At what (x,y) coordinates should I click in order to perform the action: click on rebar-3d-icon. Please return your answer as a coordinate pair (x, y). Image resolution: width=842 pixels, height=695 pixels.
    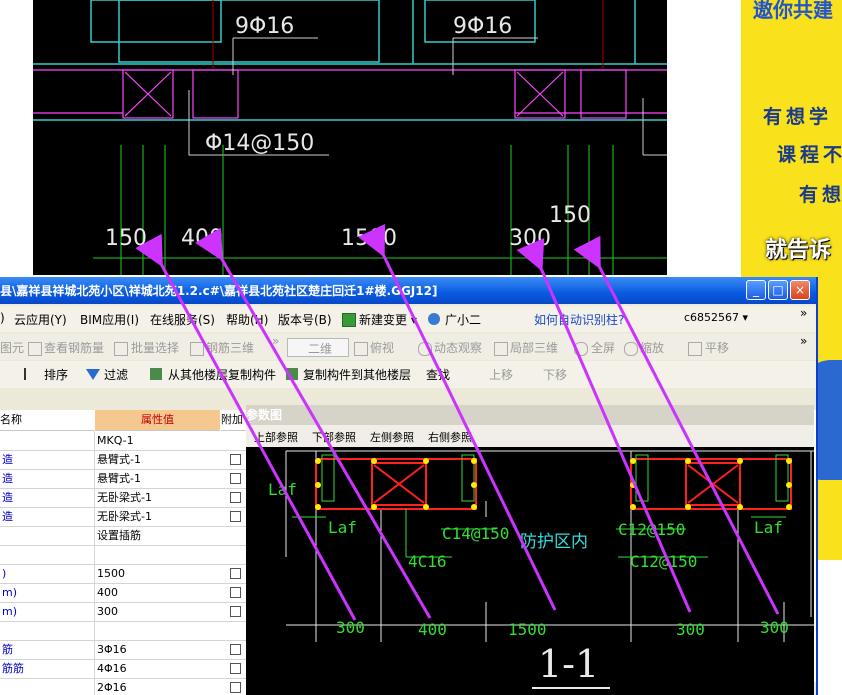
    Looking at the image, I should click on (197, 349).